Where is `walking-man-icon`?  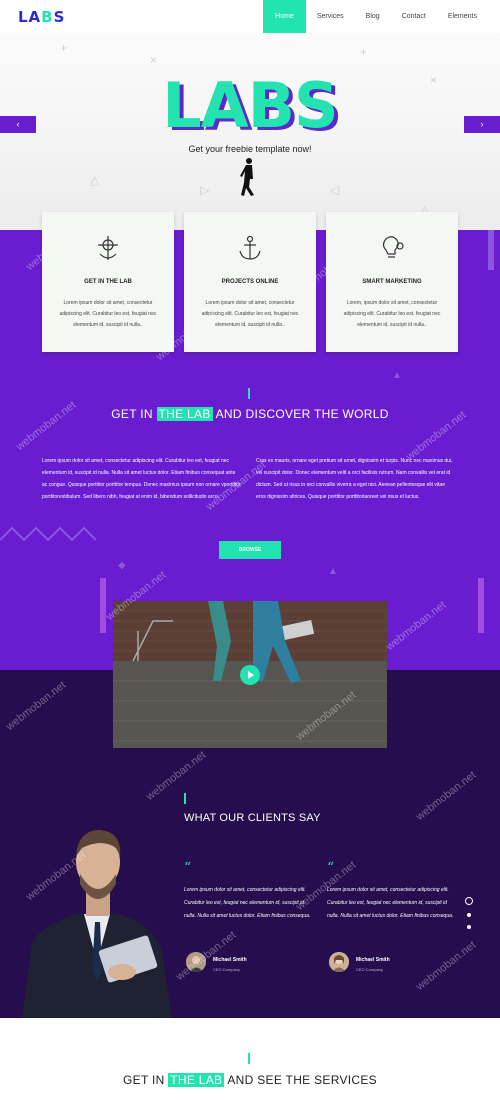
walking-man-icon is located at coordinates (247, 177).